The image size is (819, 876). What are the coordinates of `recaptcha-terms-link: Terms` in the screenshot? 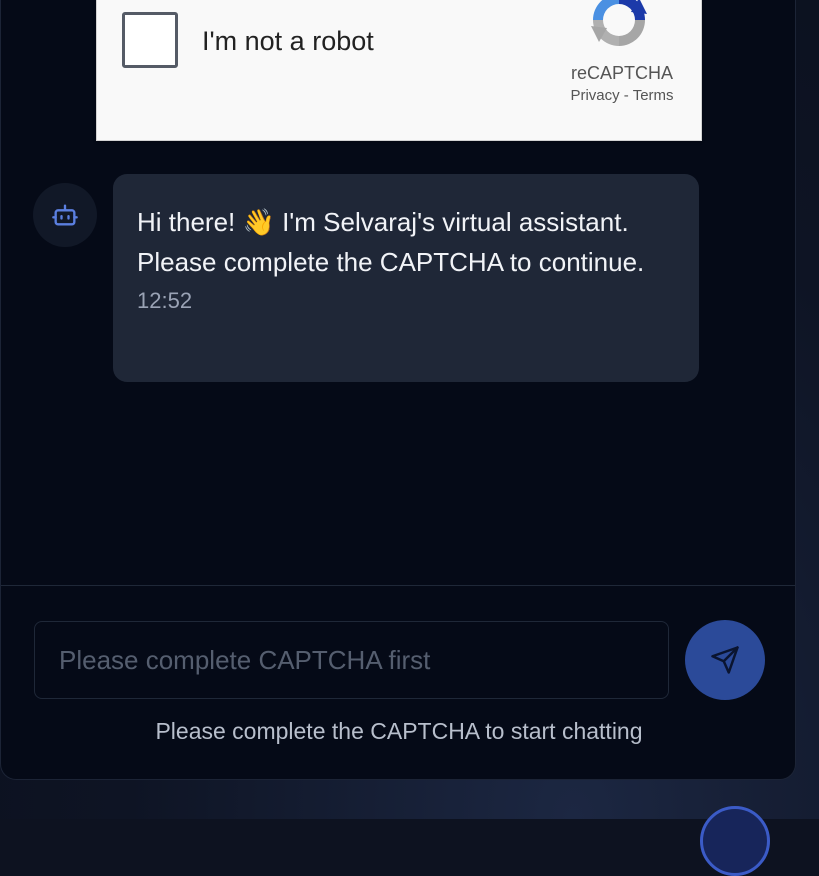 It's located at (653, 95).